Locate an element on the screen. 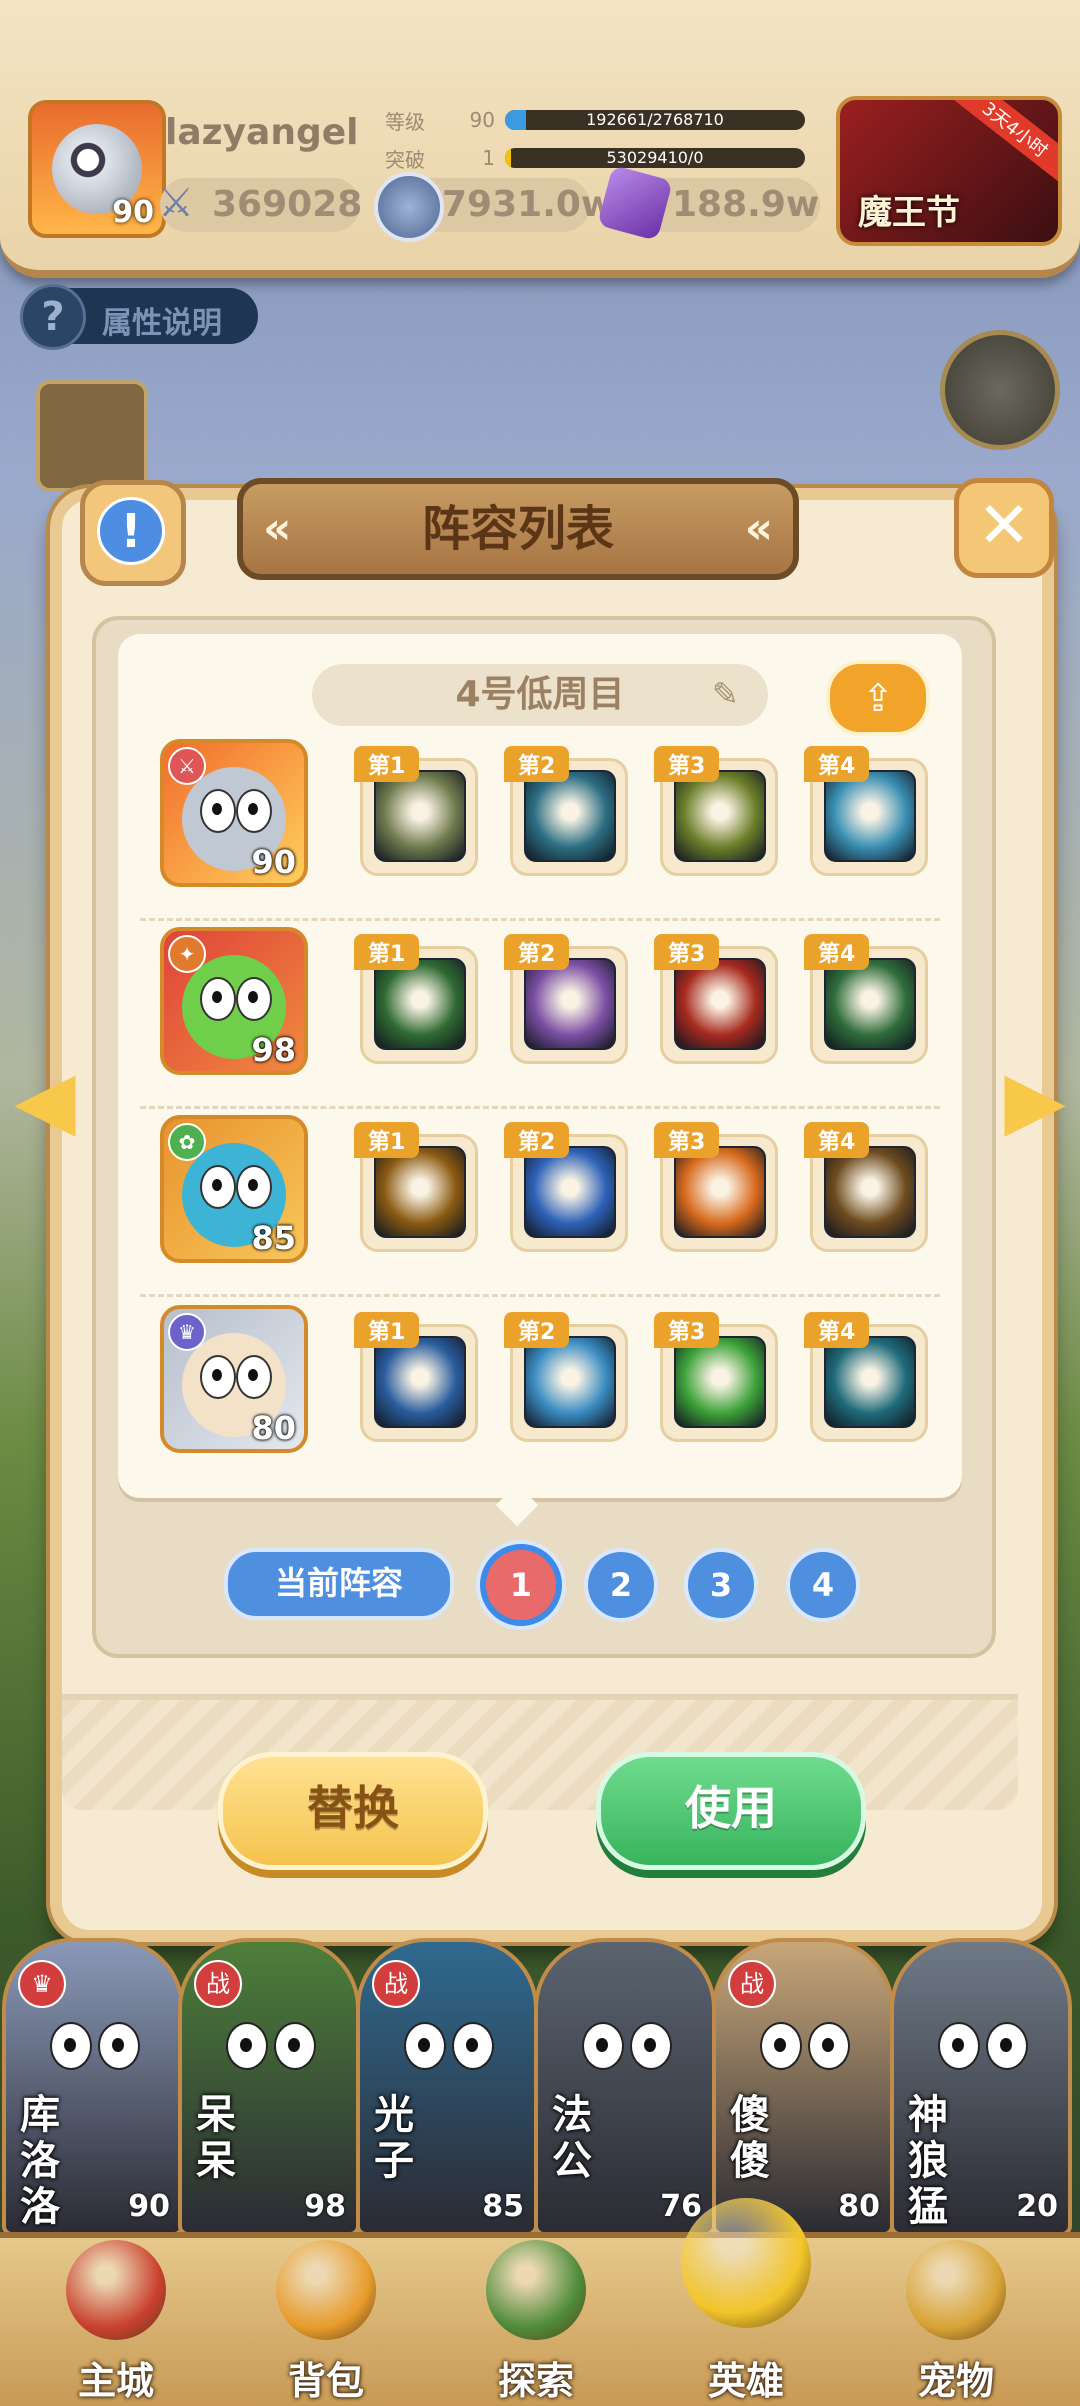  hero-portrait-green-orc: ✦ 98 is located at coordinates (234, 1001).